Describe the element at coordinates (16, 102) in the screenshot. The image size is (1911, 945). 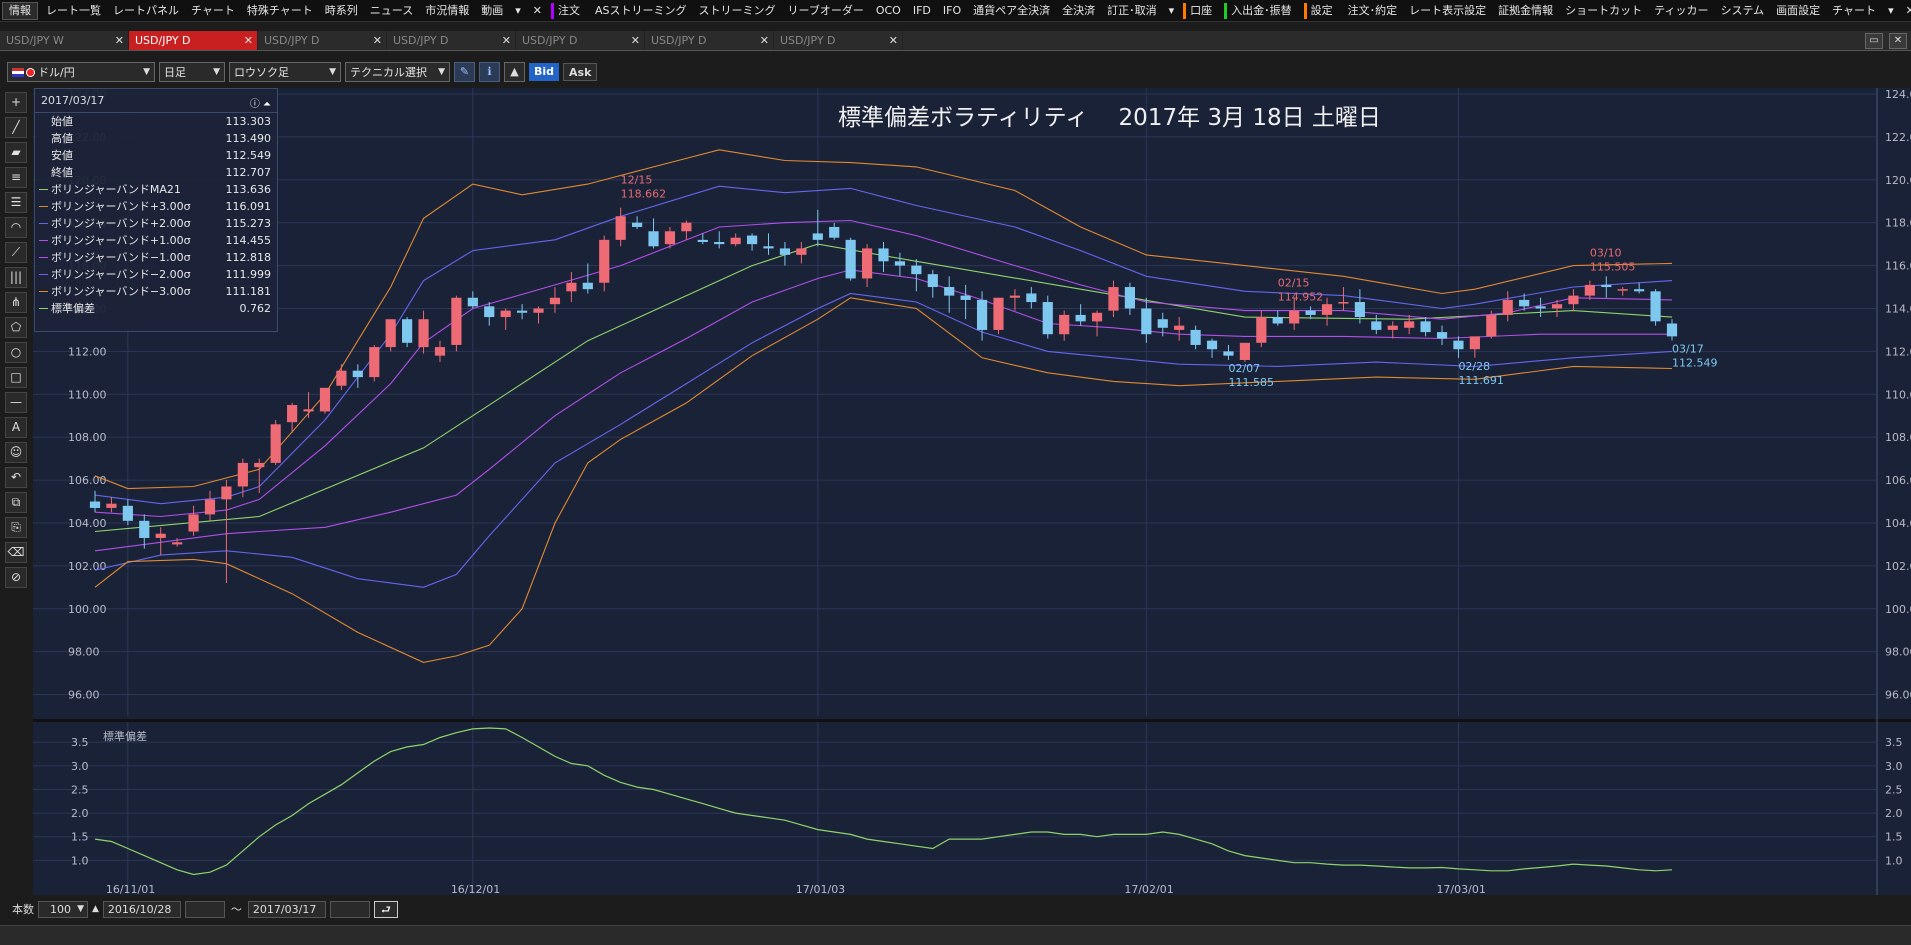
I see `crosshair-icon: +` at that location.